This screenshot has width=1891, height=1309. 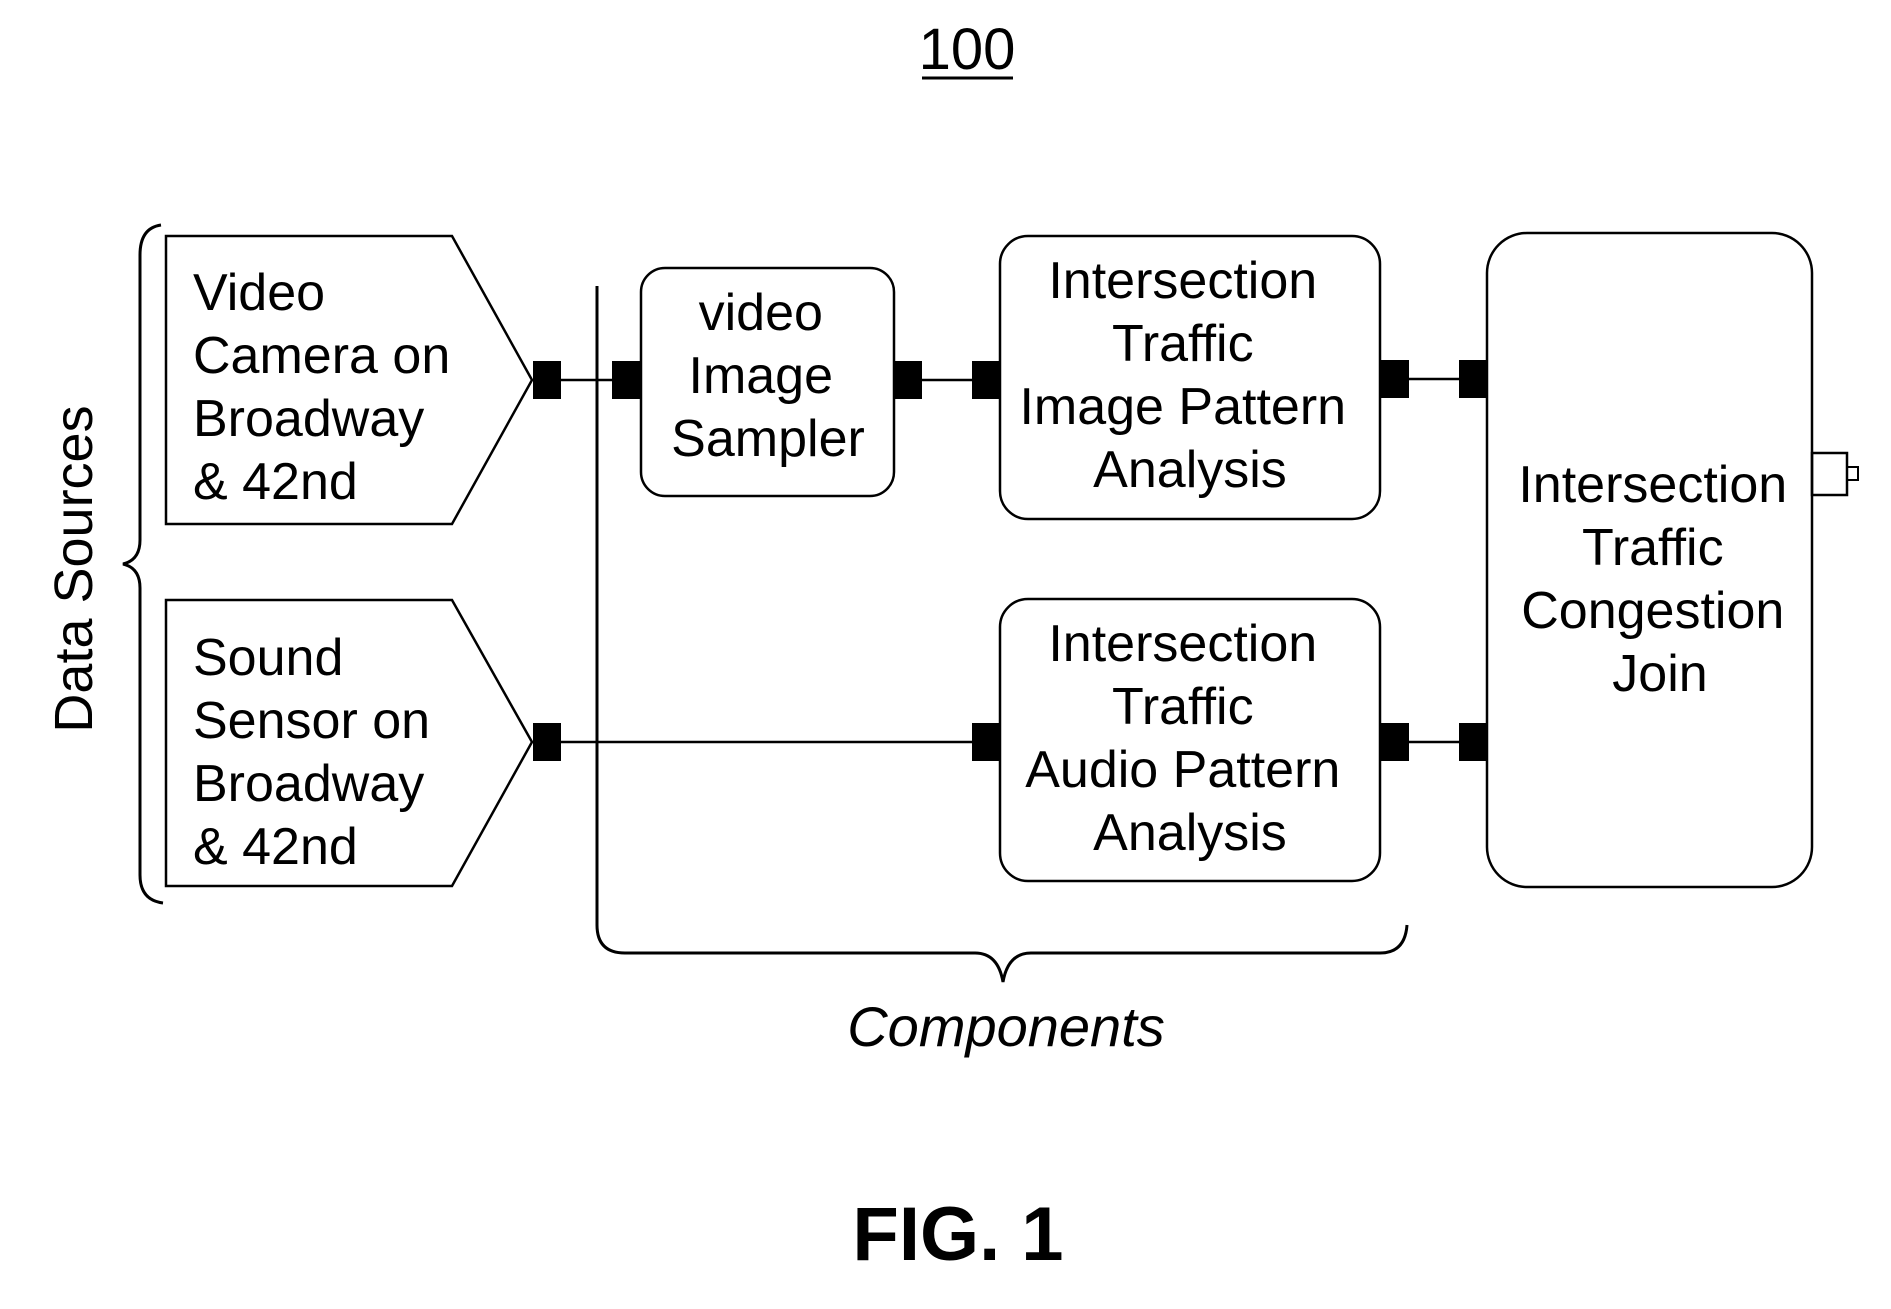 What do you see at coordinates (547, 742) in the screenshot?
I see `sound-sensor-output-port` at bounding box center [547, 742].